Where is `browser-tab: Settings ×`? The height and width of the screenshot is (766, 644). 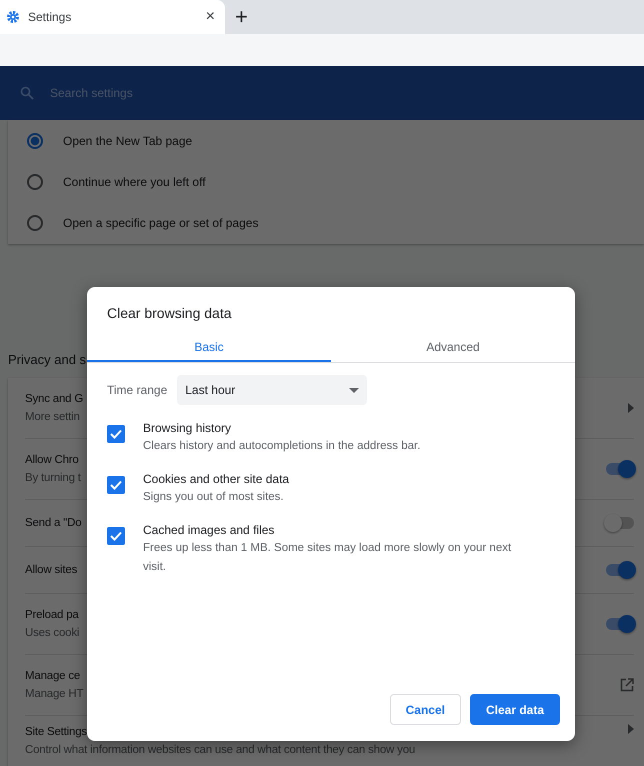
browser-tab: Settings × is located at coordinates (112, 17).